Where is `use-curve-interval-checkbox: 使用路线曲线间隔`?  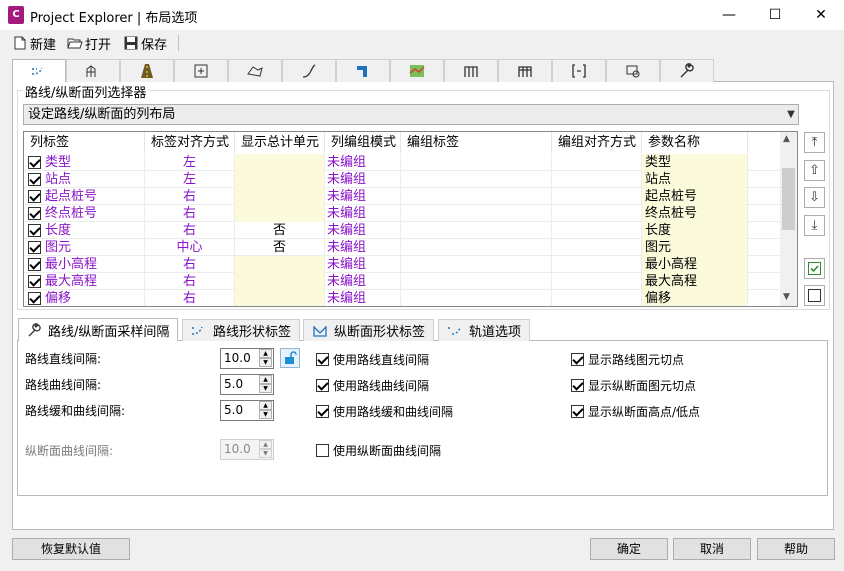
use-curve-interval-checkbox: 使用路线曲线间隔 is located at coordinates (372, 385).